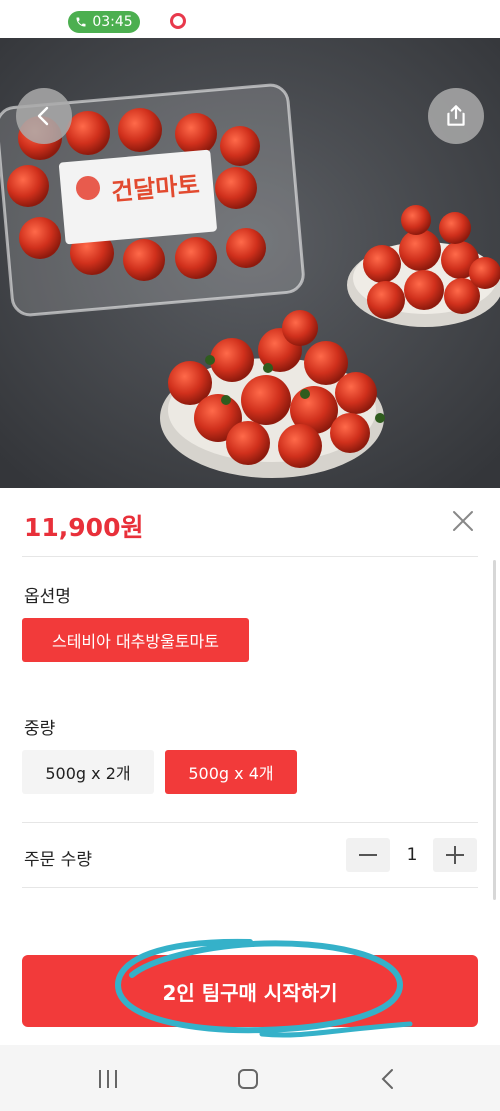 This screenshot has height=1111, width=500. What do you see at coordinates (494, 730) in the screenshot?
I see `scrollbar-thumb` at bounding box center [494, 730].